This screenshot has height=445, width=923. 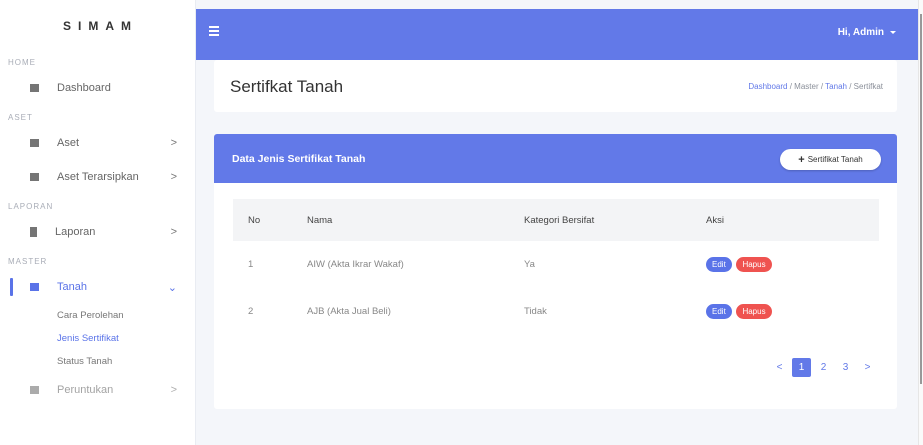 I want to click on sidebar-item-label: Aset, so click(x=68, y=143).